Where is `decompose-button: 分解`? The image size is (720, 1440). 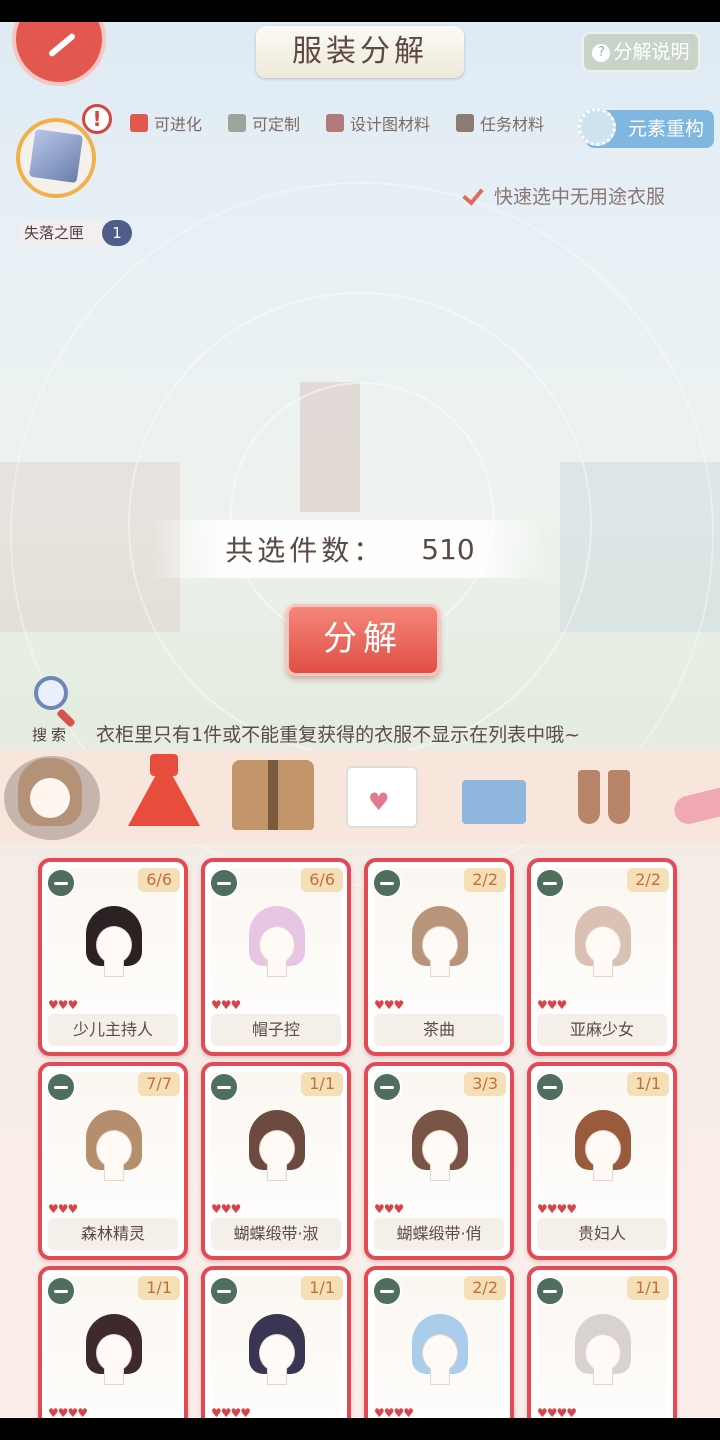
decompose-button: 分解 is located at coordinates (363, 640).